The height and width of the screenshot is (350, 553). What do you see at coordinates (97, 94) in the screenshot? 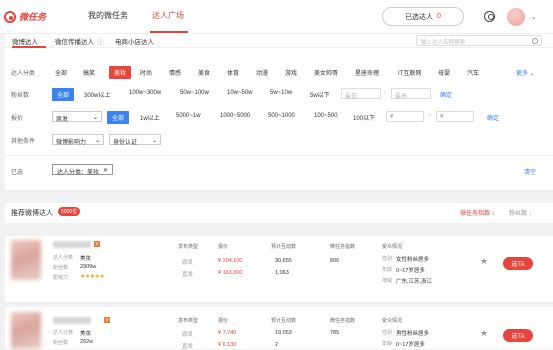
I see `fans-option: 300w以上` at bounding box center [97, 94].